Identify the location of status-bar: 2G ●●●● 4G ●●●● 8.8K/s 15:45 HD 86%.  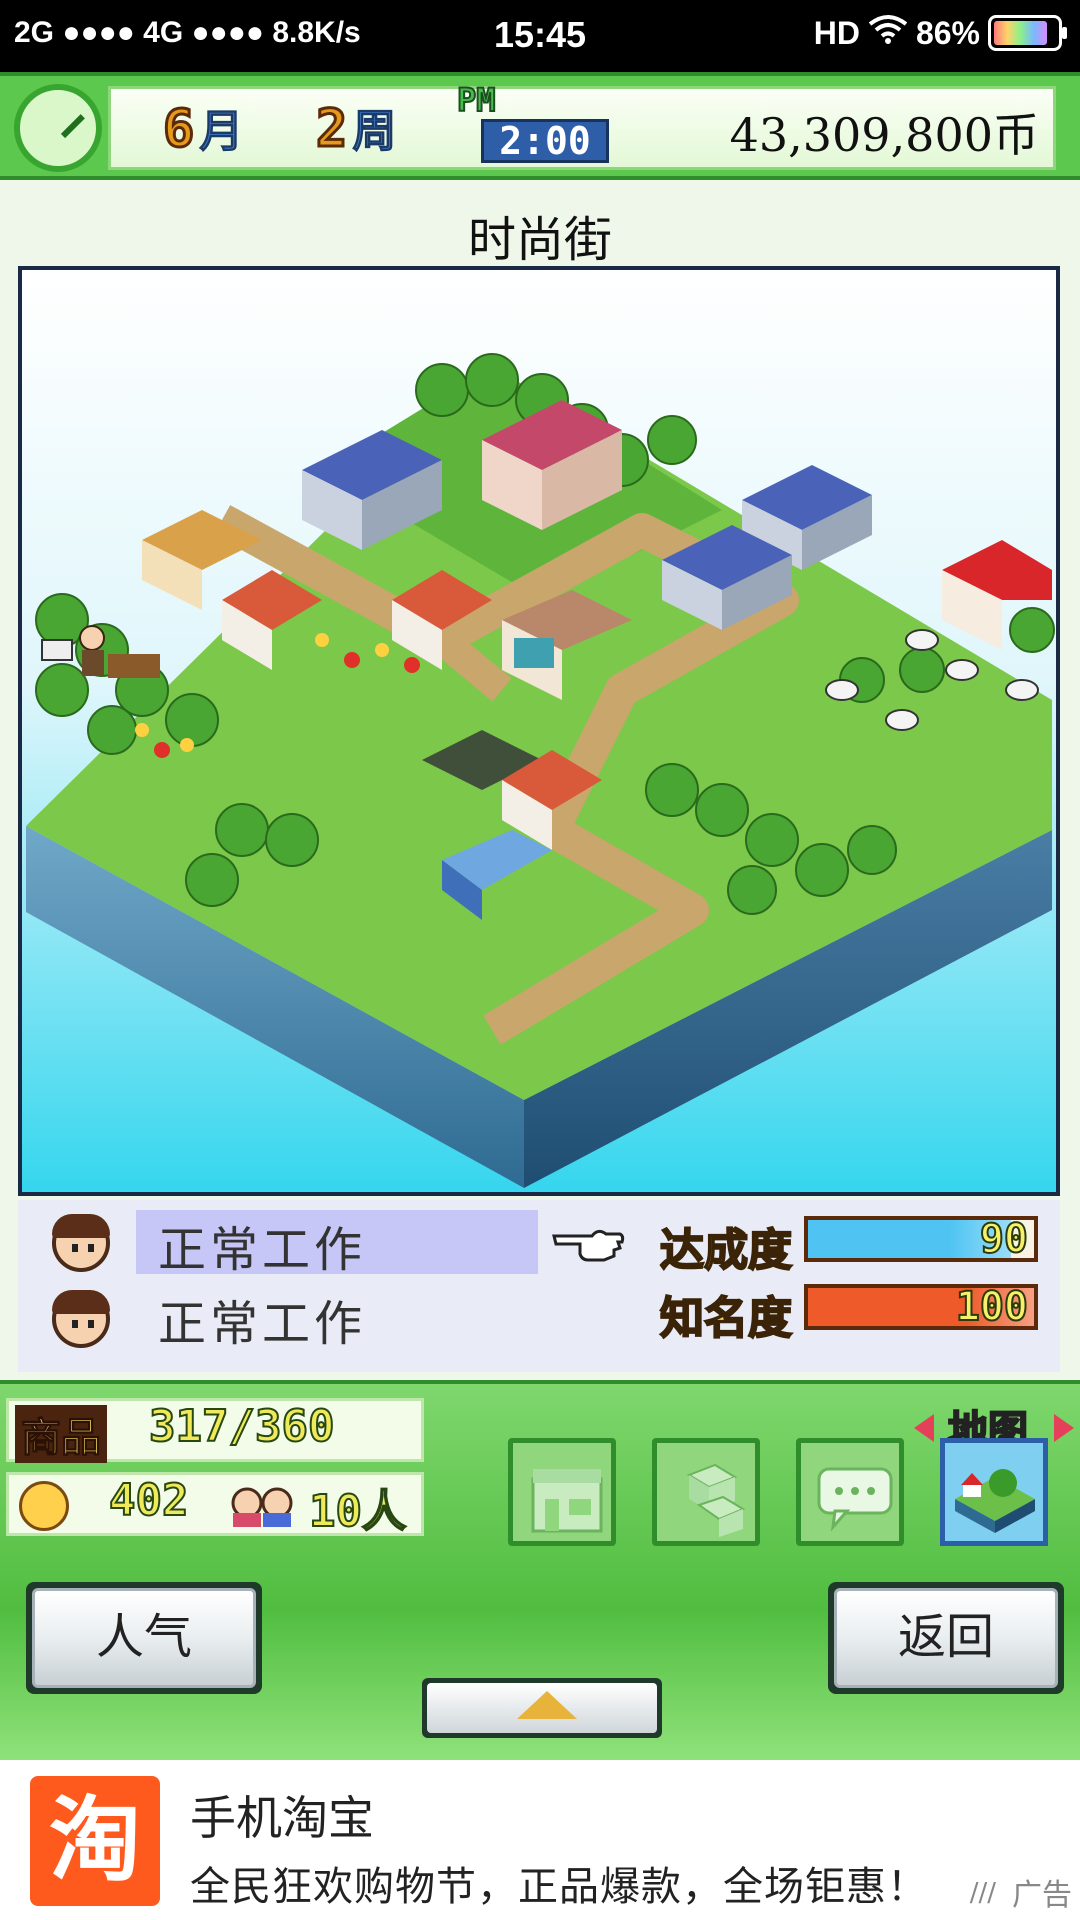
(540, 36).